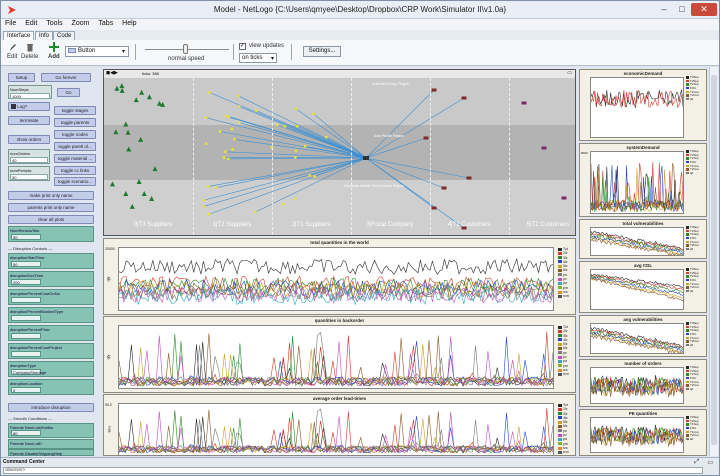 The image size is (720, 476). What do you see at coordinates (21, 77) in the screenshot?
I see `setup-button: Setup` at bounding box center [21, 77].